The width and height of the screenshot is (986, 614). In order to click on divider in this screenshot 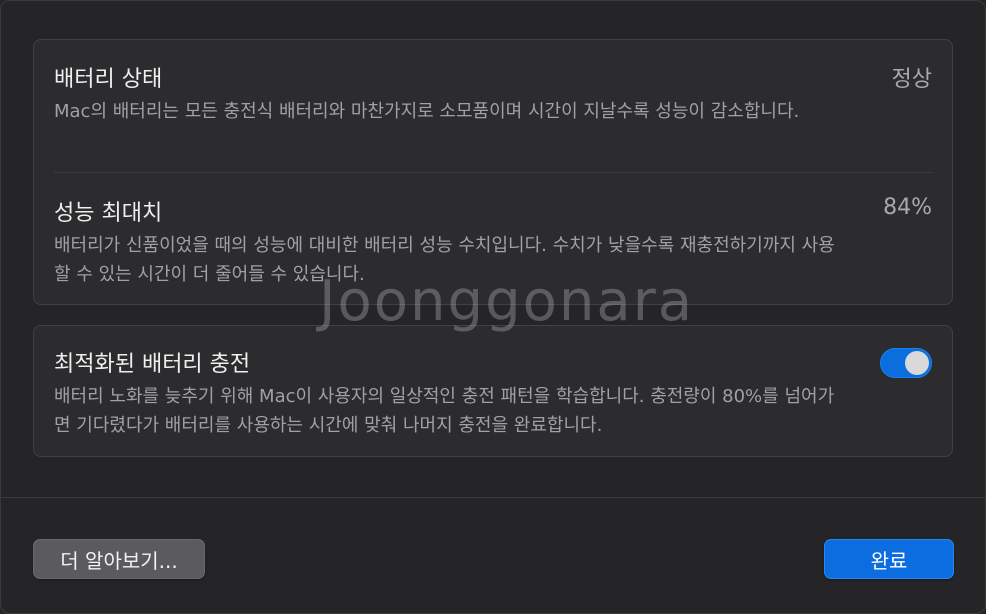, I will do `click(493, 172)`.